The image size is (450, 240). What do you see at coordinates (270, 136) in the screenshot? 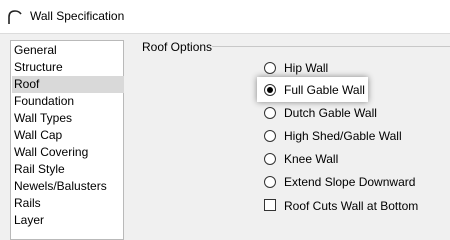
I see `radio-high-shed-gable-wall` at bounding box center [270, 136].